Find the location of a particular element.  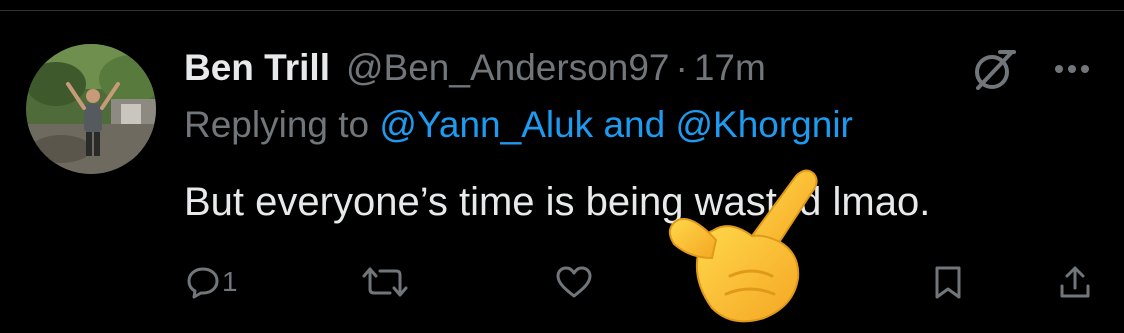

retweet-icon is located at coordinates (385, 282).